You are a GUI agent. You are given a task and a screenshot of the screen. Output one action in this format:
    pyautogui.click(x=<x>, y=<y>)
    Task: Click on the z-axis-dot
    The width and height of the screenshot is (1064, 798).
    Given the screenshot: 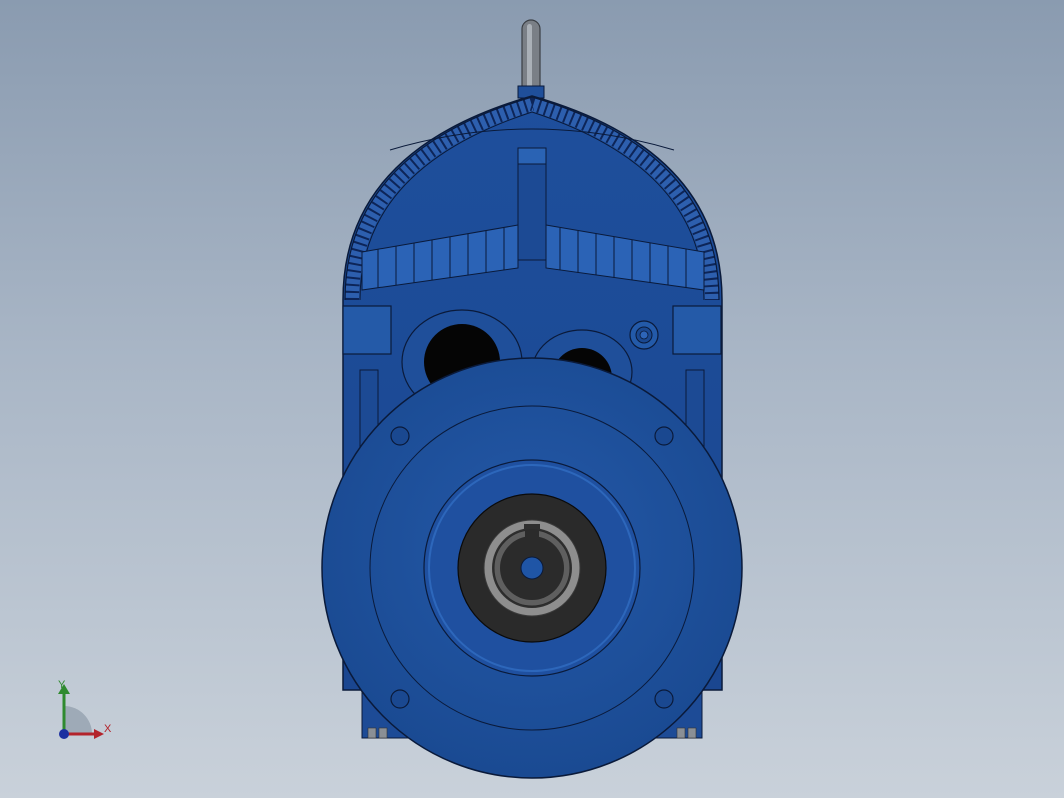 What is the action you would take?
    pyautogui.click(x=64, y=734)
    